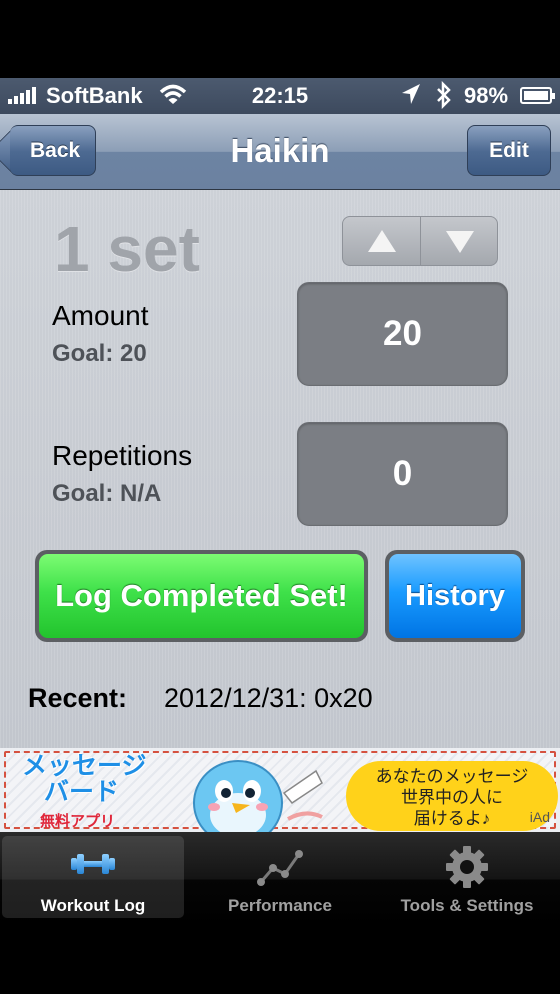 This screenshot has width=560, height=994. I want to click on amount-label: Amount, so click(100, 315).